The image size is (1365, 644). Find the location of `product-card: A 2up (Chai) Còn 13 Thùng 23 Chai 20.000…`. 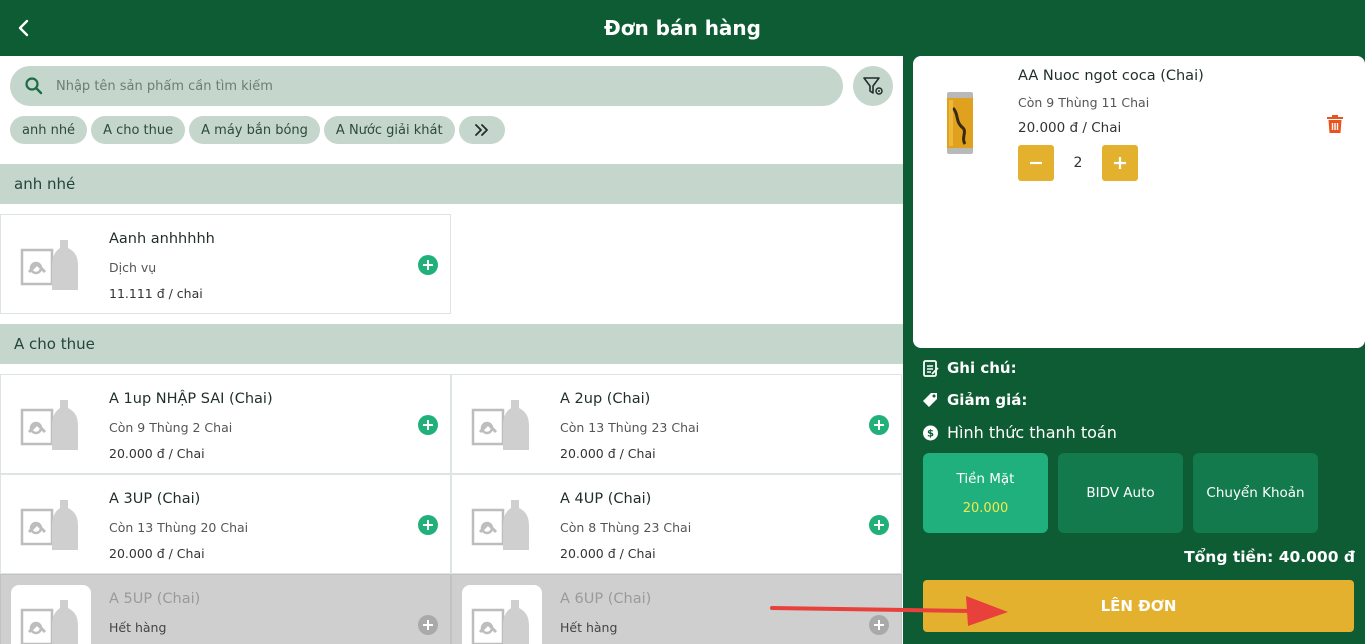

product-card: A 2up (Chai) Còn 13 Thùng 23 Chai 20.000… is located at coordinates (676, 424).